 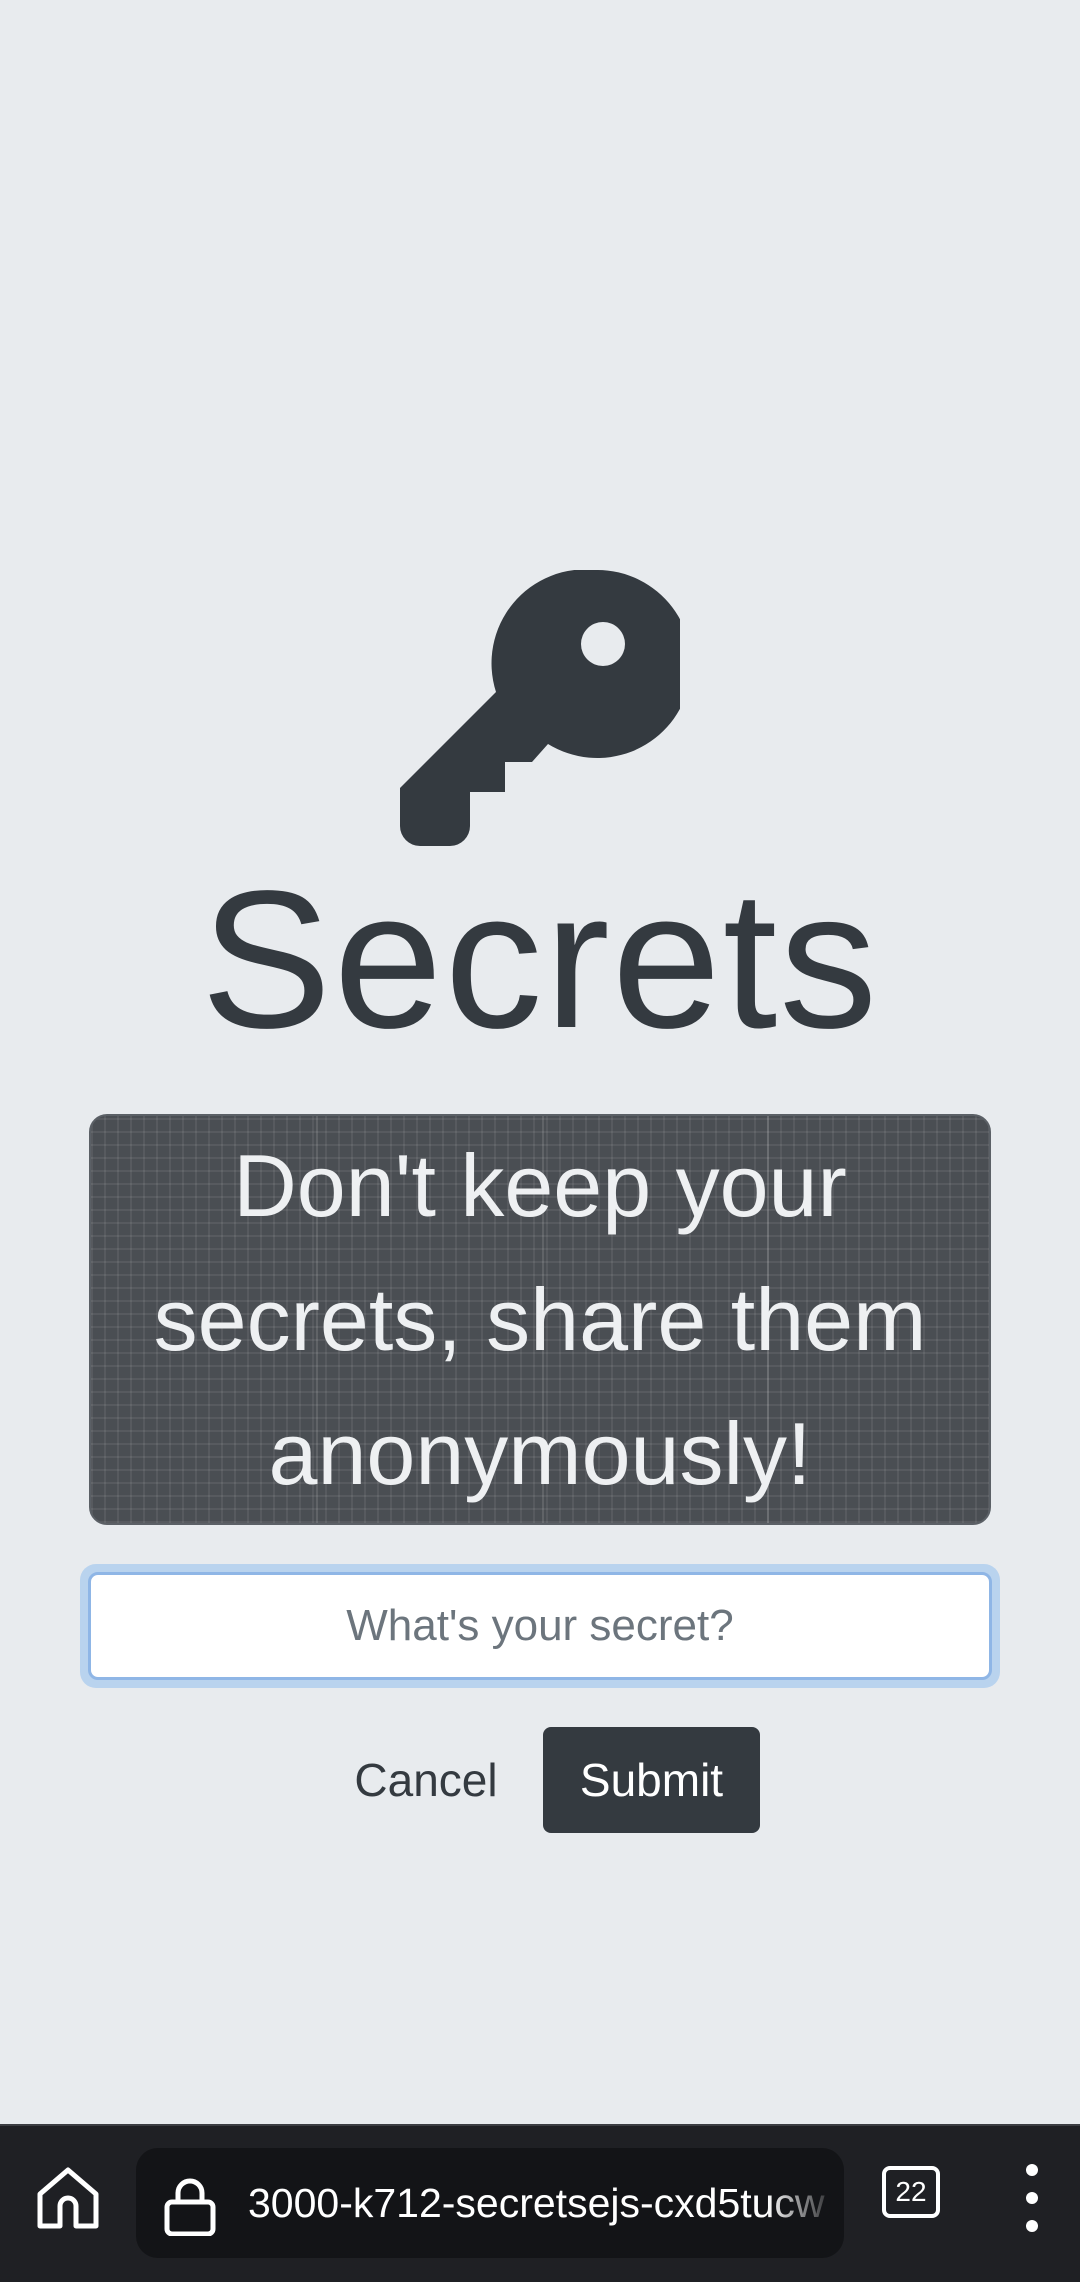 I want to click on address-bar: 3000-k712-secretsejs-cxd5tucw, so click(x=490, y=2203).